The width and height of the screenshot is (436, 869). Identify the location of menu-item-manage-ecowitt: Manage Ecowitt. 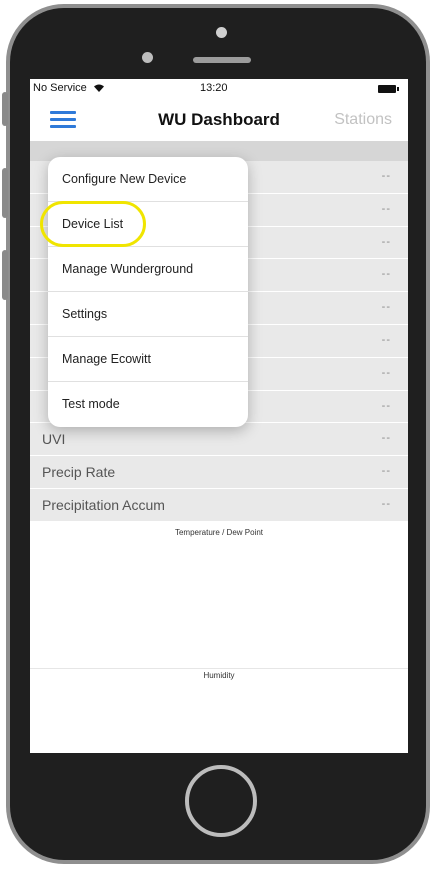
(148, 359).